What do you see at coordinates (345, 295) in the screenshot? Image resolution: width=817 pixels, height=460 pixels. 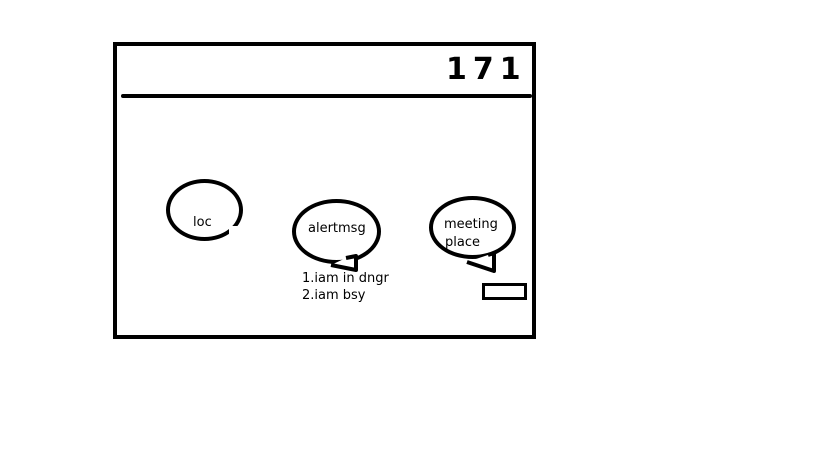 I see `alert-option-busy: 2.iam bsy` at bounding box center [345, 295].